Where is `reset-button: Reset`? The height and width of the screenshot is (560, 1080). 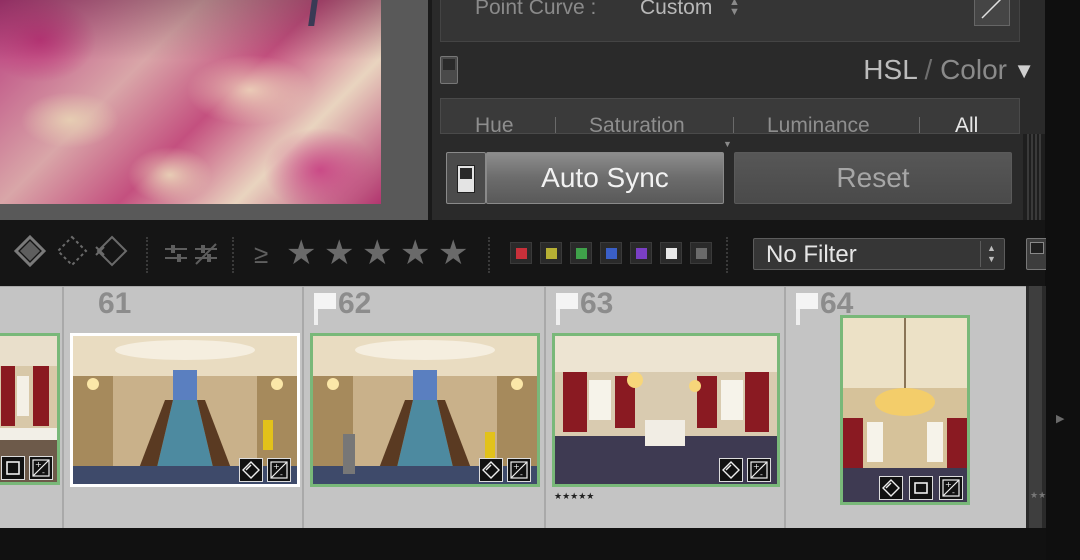
reset-button: Reset is located at coordinates (873, 178).